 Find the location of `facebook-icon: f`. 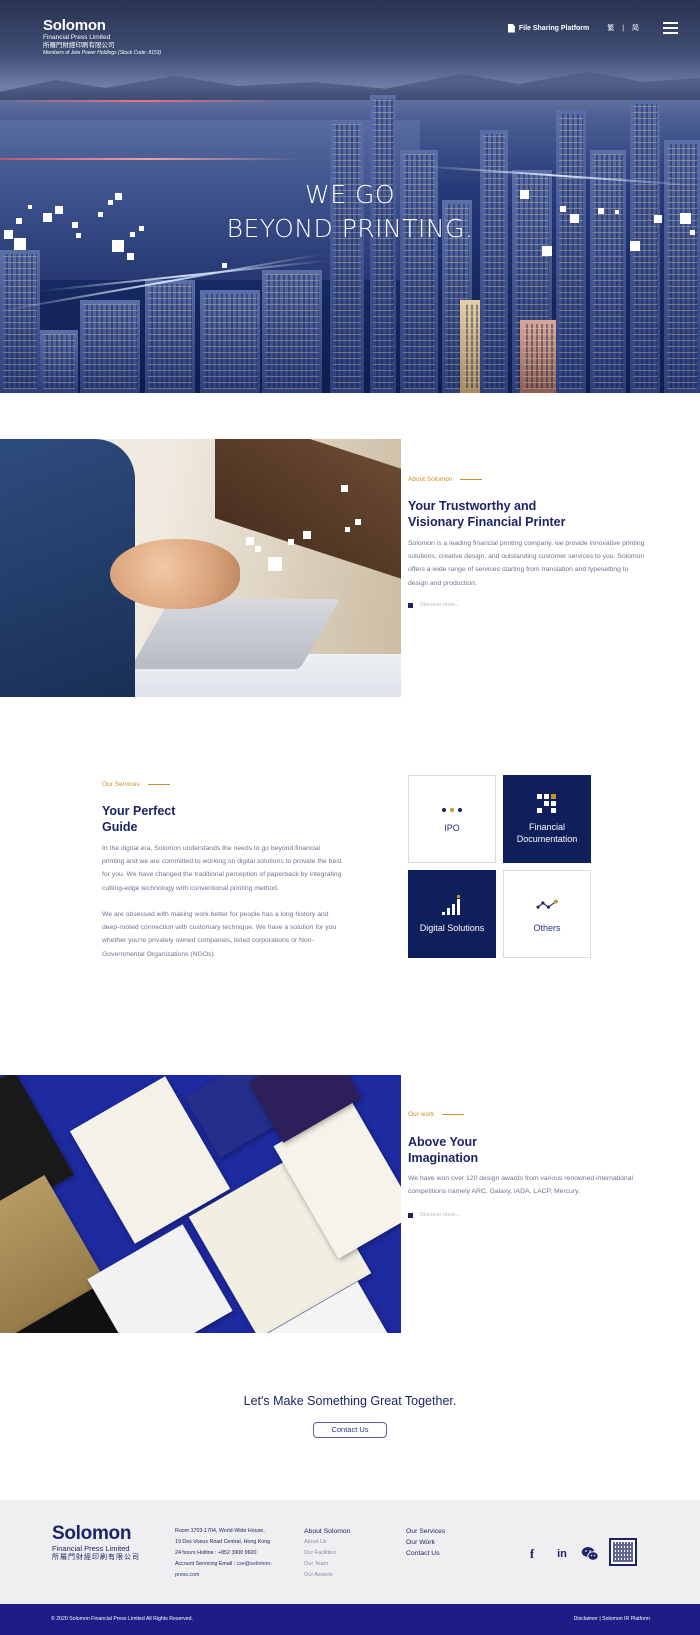

facebook-icon: f is located at coordinates (532, 1554).